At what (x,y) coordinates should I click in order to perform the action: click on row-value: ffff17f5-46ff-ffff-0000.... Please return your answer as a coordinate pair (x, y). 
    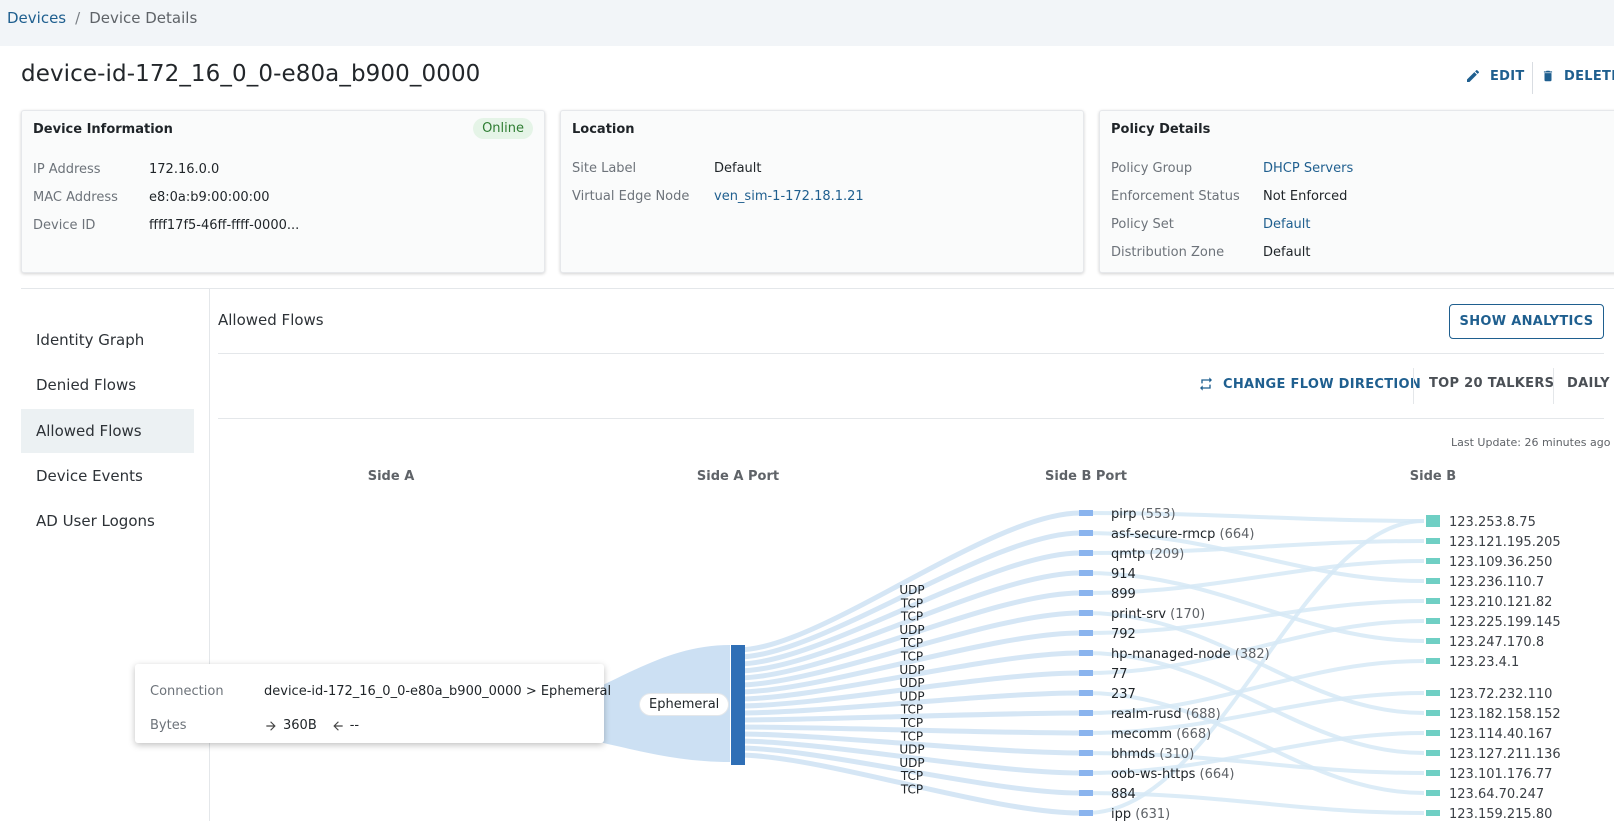
    Looking at the image, I should click on (224, 225).